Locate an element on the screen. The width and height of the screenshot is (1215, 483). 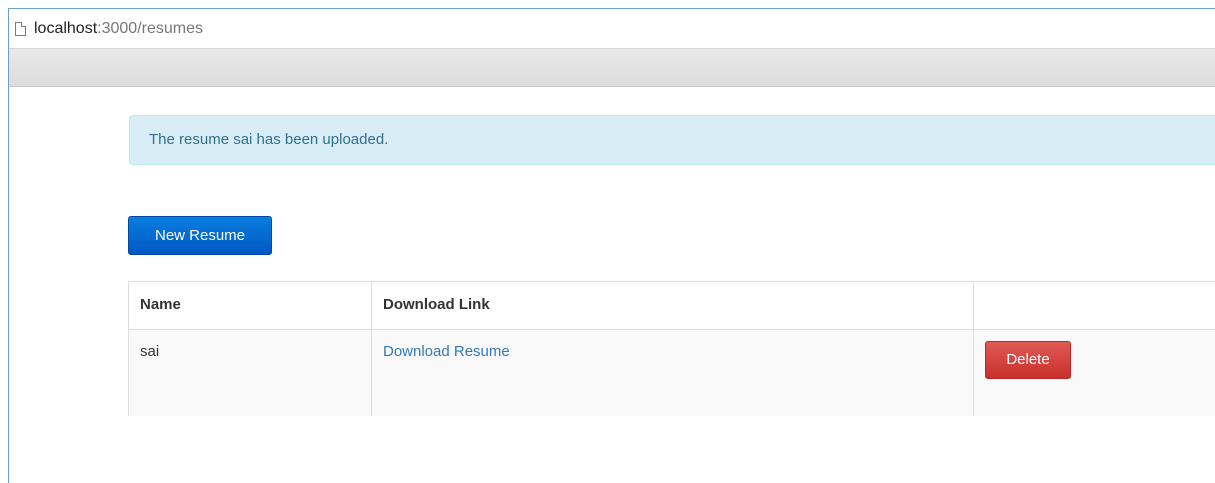
header-name: Name is located at coordinates (250, 305).